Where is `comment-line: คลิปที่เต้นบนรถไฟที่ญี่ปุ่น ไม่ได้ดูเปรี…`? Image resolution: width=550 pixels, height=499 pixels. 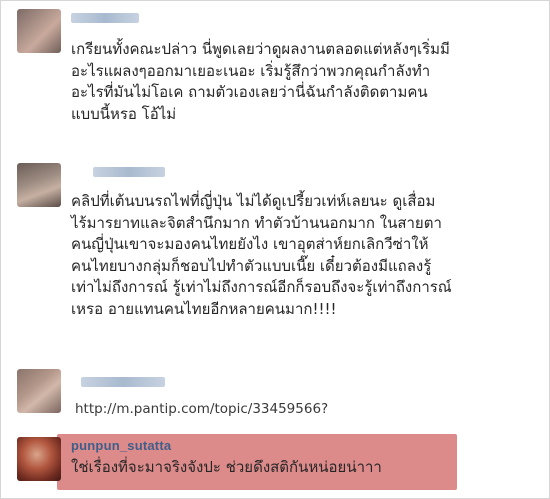
comment-line: คลิปที่เต้นบนรถไฟที่ญี่ปุ่น ไม่ได้ดูเปรี… is located at coordinates (253, 201).